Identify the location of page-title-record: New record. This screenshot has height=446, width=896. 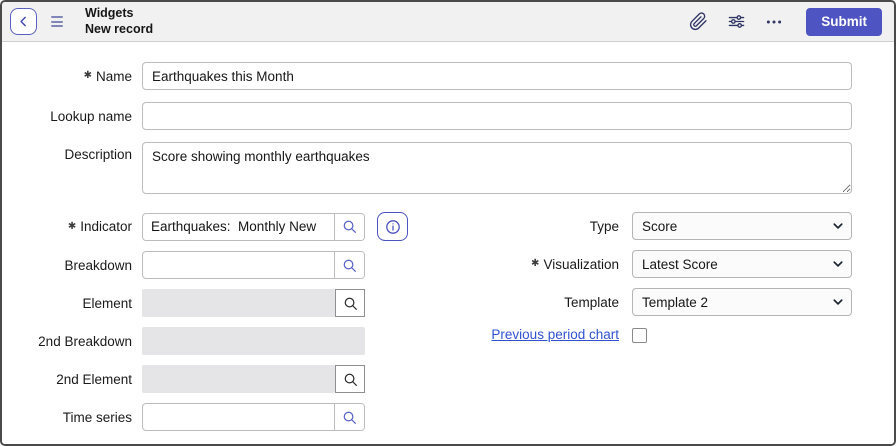
(119, 28).